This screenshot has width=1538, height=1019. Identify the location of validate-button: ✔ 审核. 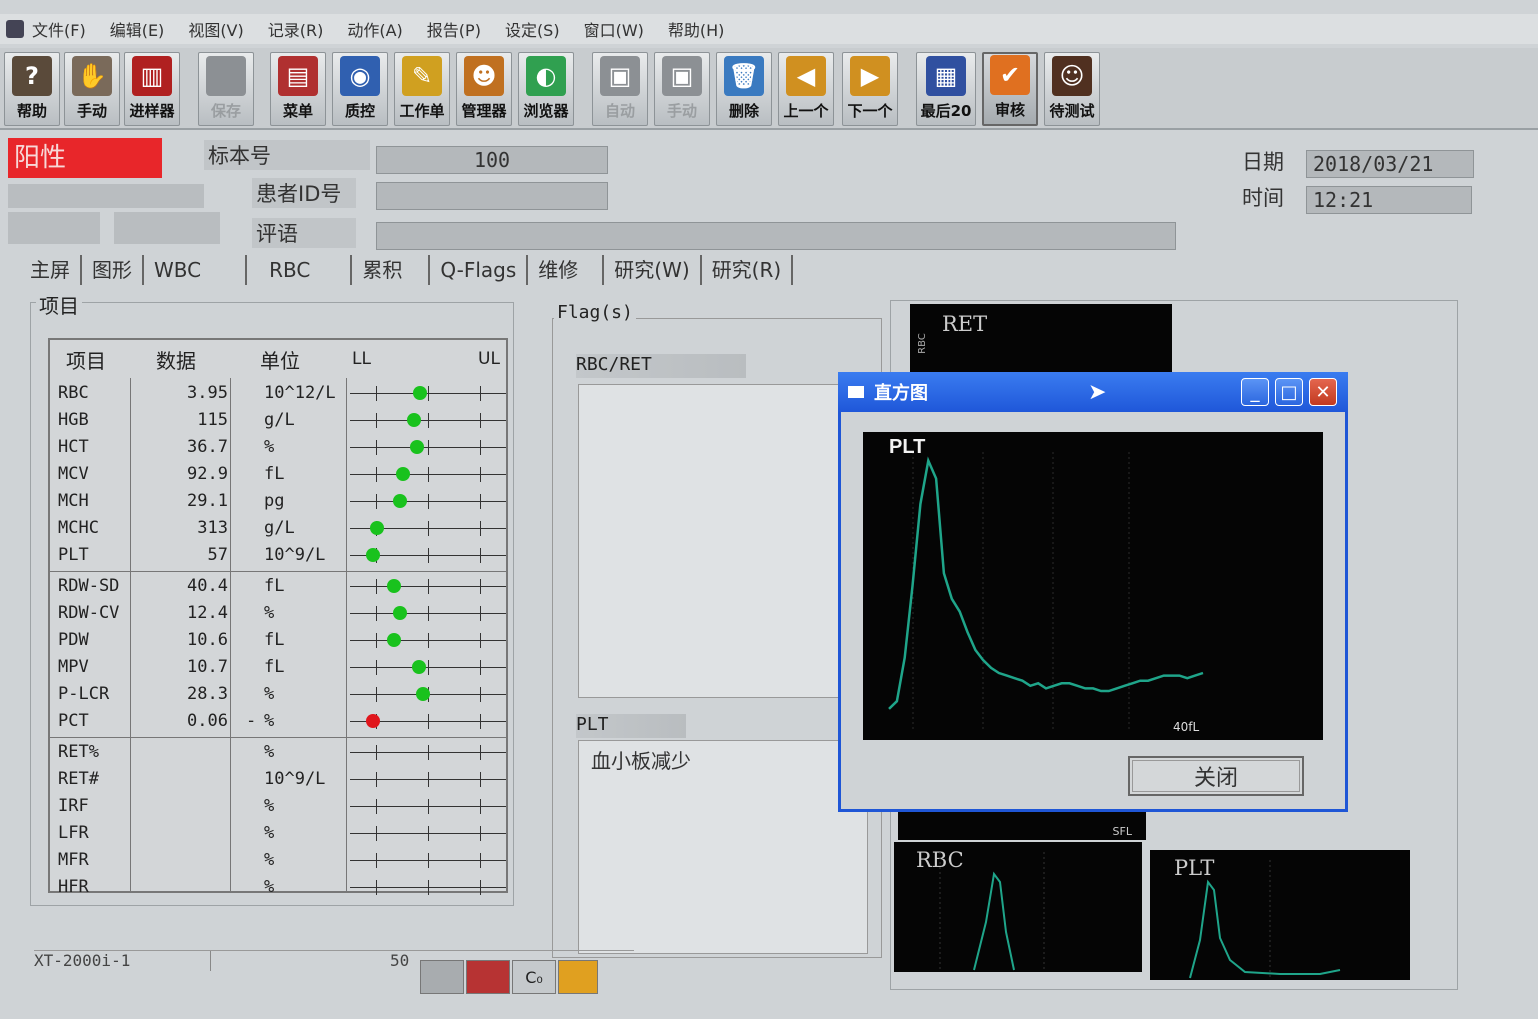
(1010, 89).